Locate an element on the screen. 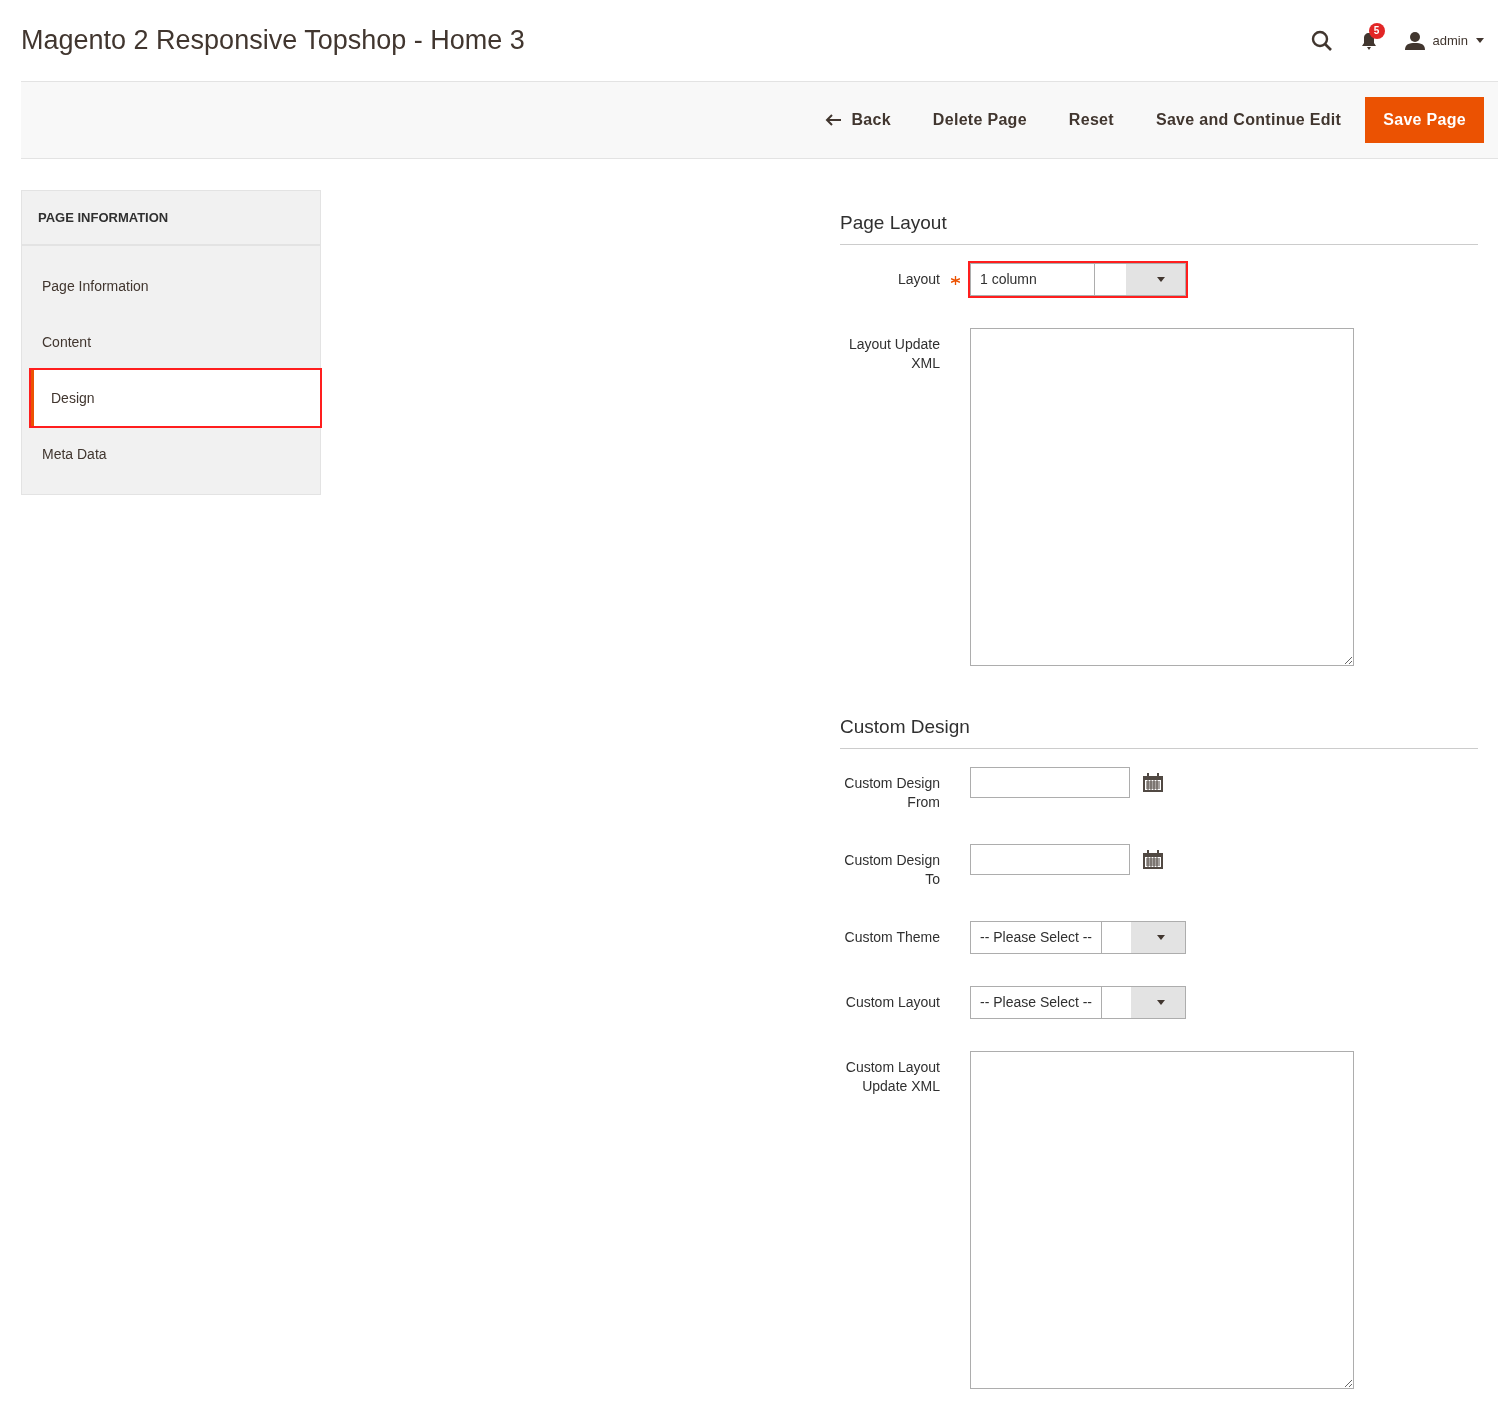  toolbar-button: Delete Page is located at coordinates (979, 120).